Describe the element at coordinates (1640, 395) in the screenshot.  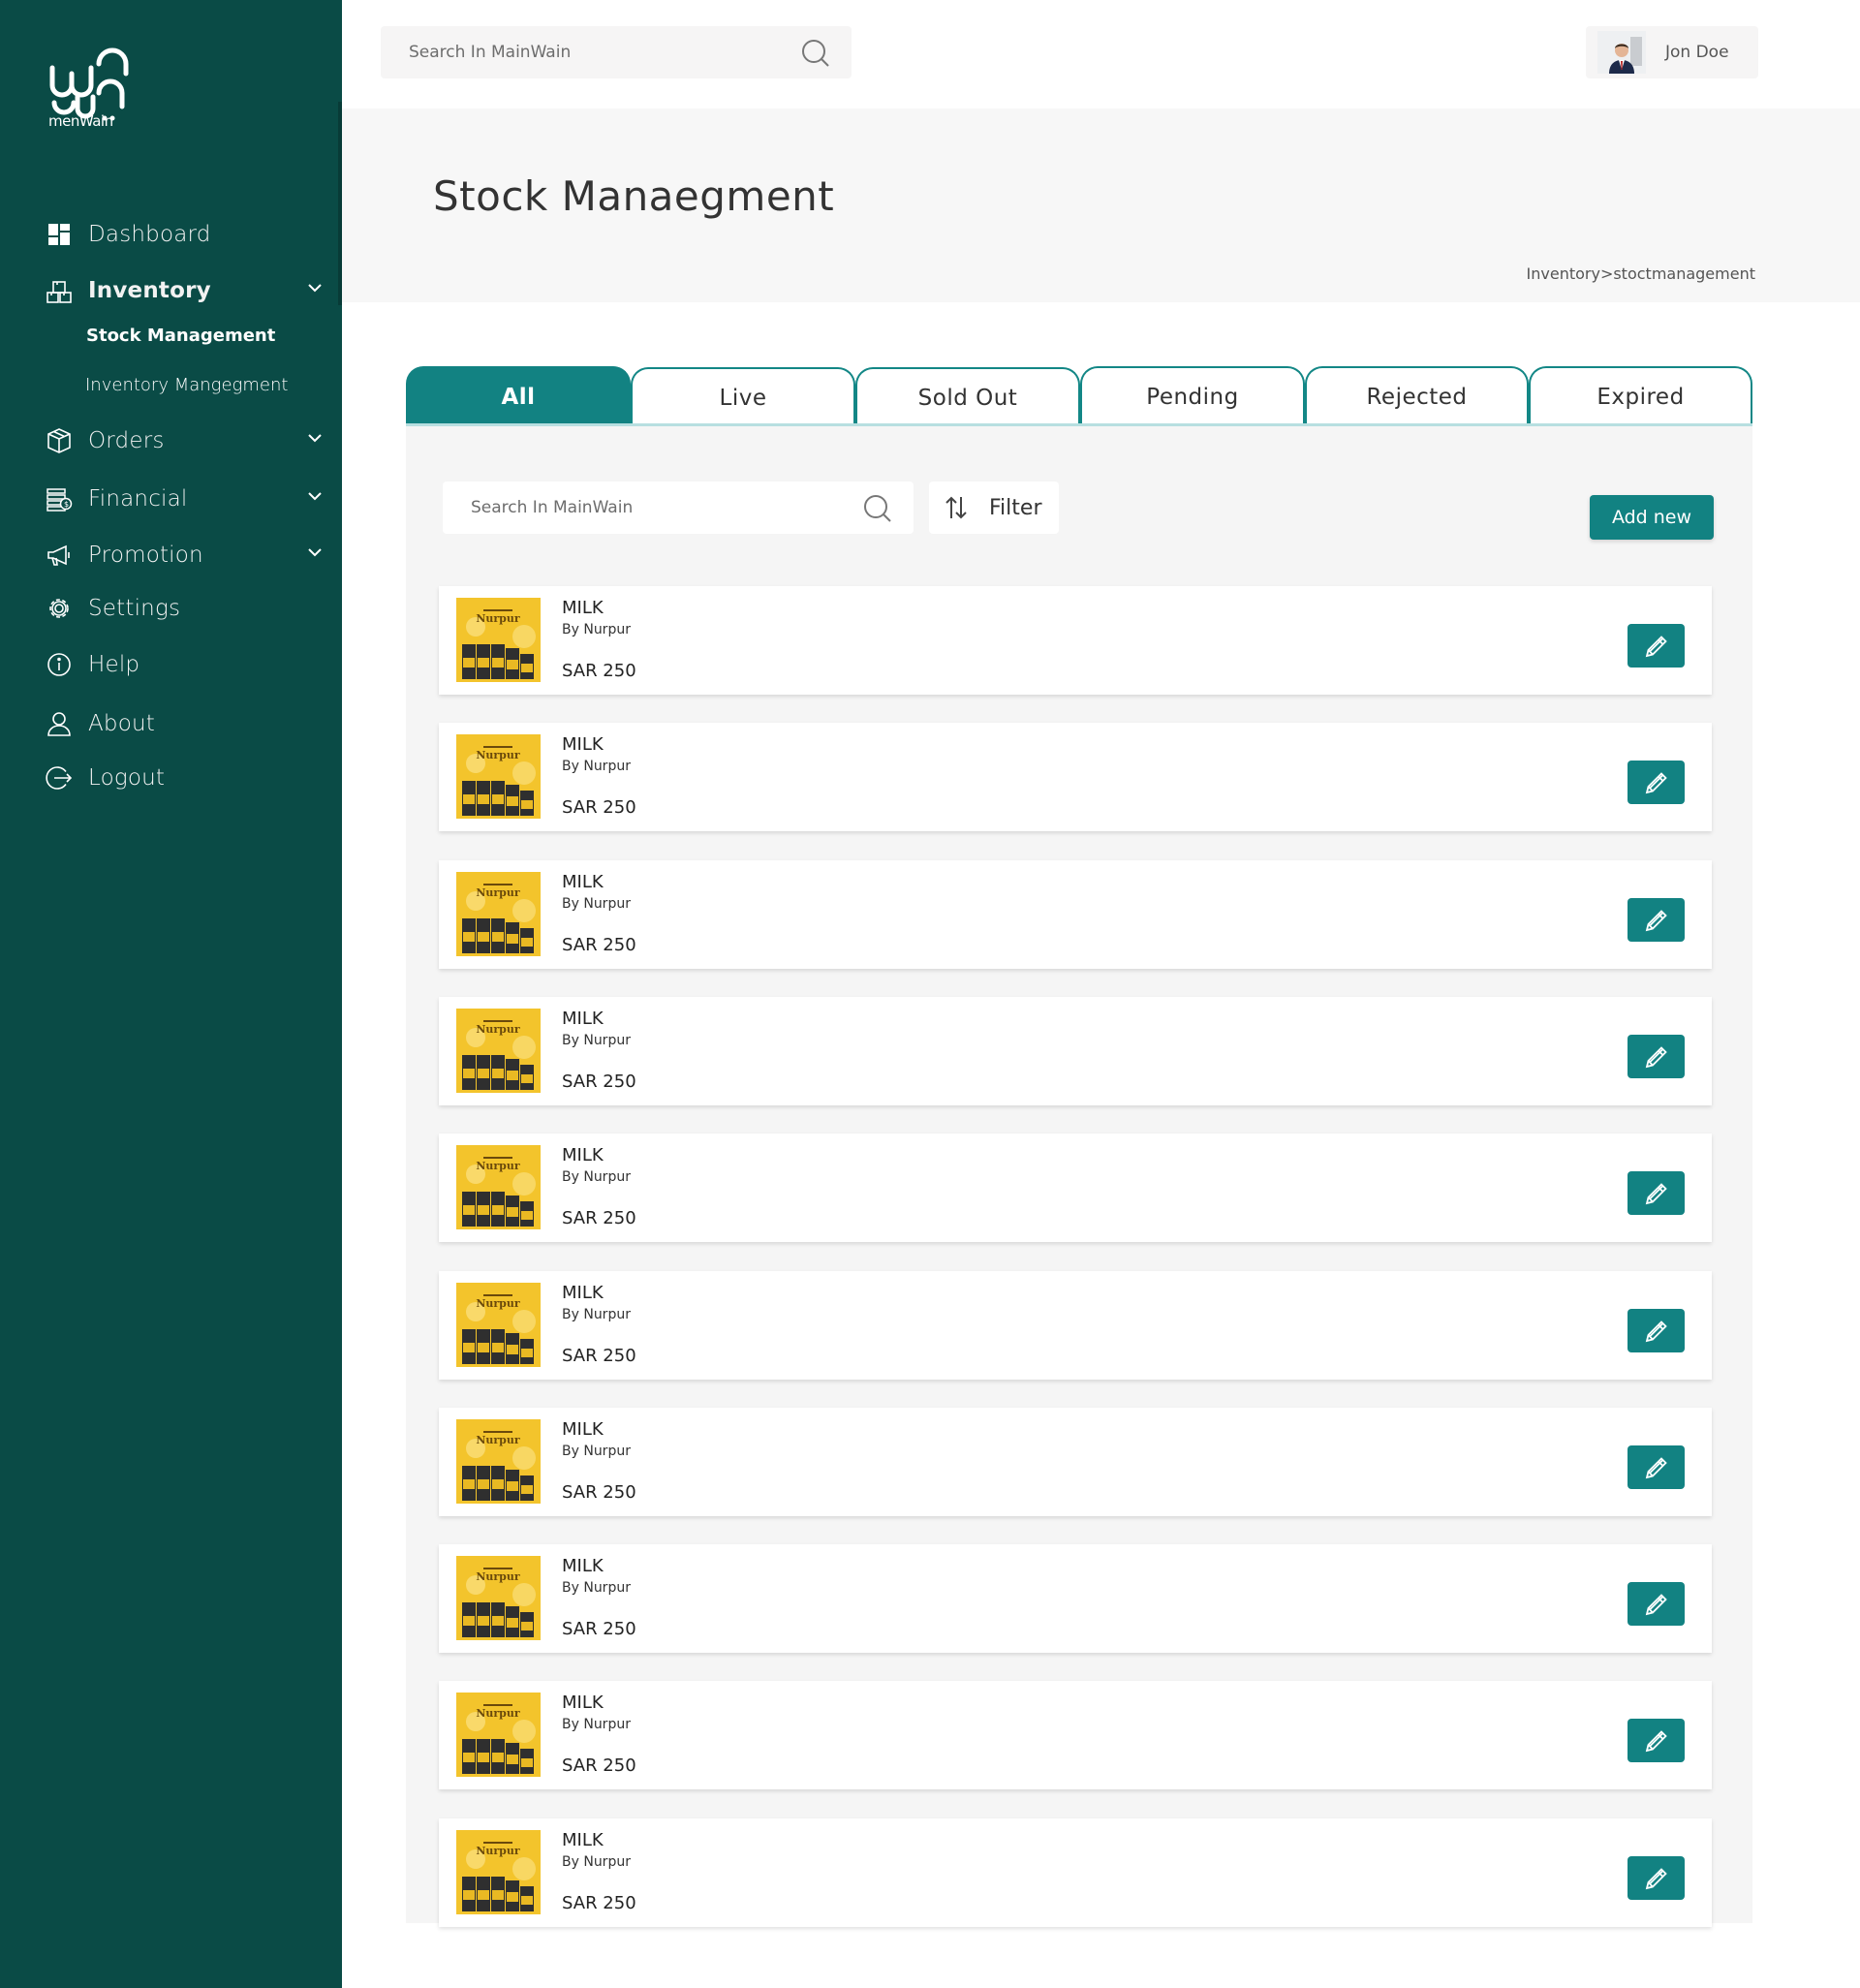
I see `tab-expired: Expired` at that location.